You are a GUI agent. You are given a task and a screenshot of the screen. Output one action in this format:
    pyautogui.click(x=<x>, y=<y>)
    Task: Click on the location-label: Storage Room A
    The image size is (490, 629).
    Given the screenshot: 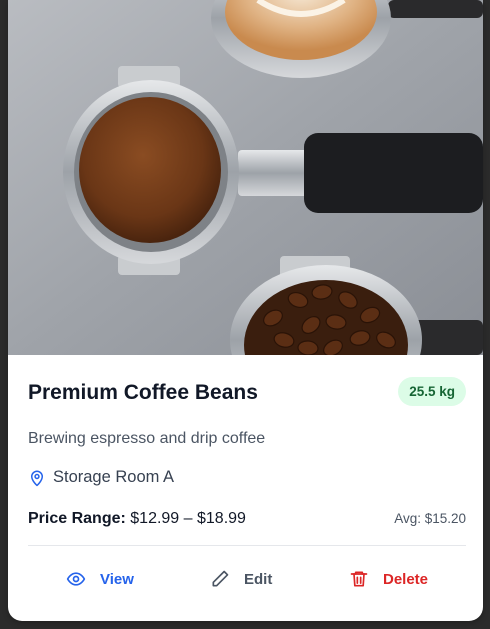 What is the action you would take?
    pyautogui.click(x=114, y=477)
    